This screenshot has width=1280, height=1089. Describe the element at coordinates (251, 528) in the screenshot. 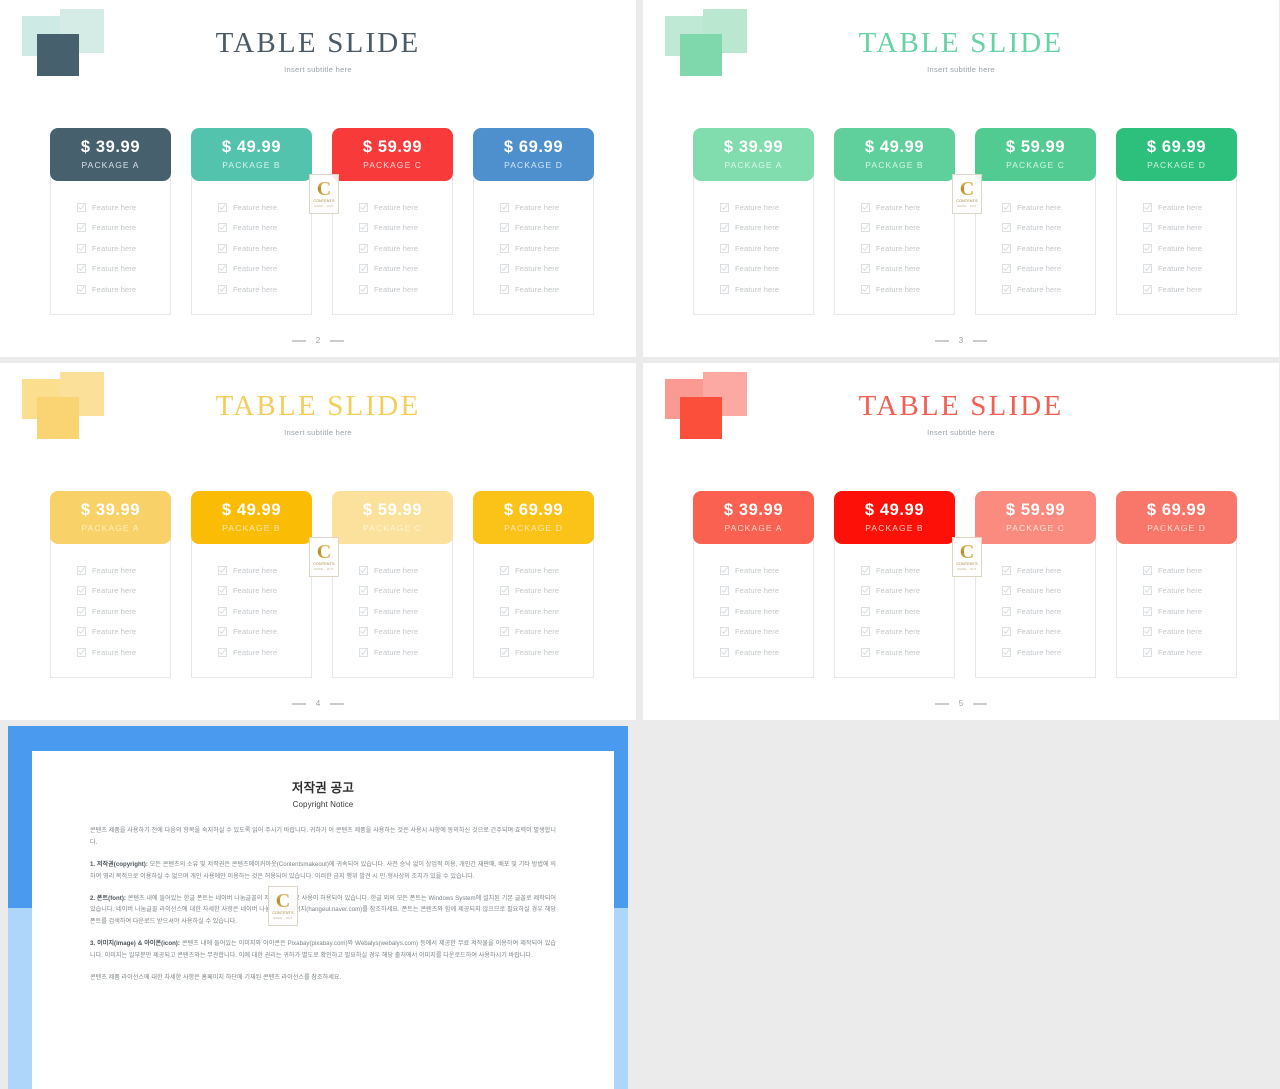

I see `package-label: PACKAGE B` at that location.